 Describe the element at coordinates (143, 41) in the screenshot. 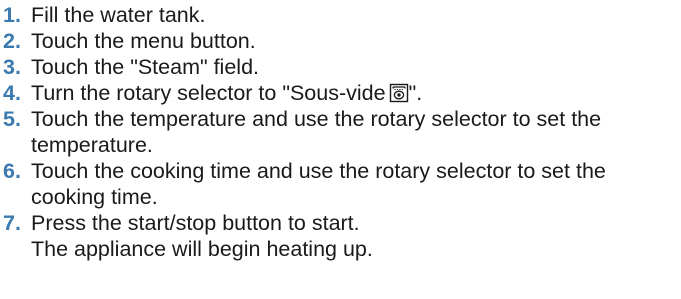

I see `step-text: Touch the menu button.` at that location.